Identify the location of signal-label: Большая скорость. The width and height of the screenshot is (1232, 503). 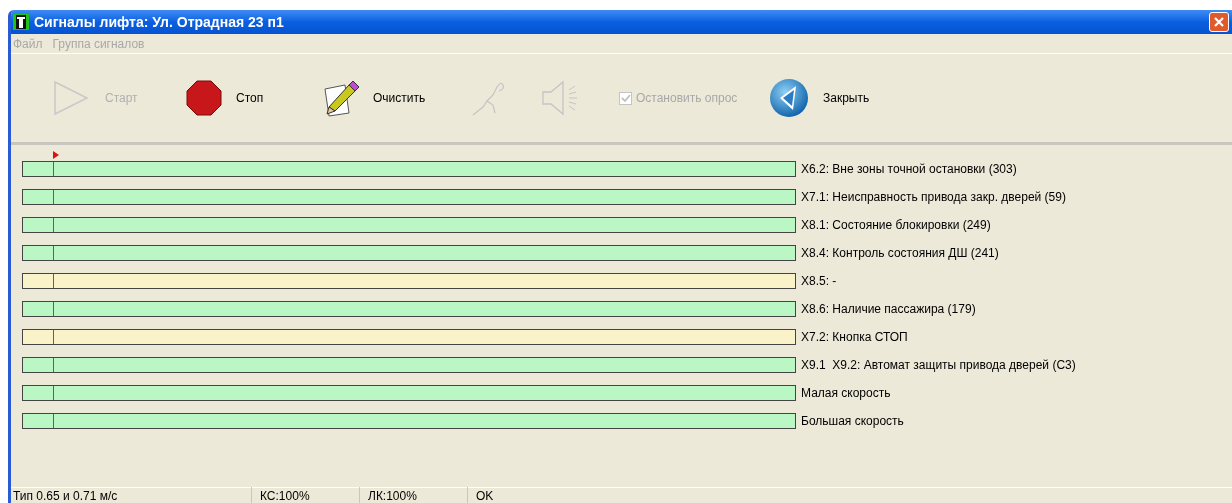
(852, 421).